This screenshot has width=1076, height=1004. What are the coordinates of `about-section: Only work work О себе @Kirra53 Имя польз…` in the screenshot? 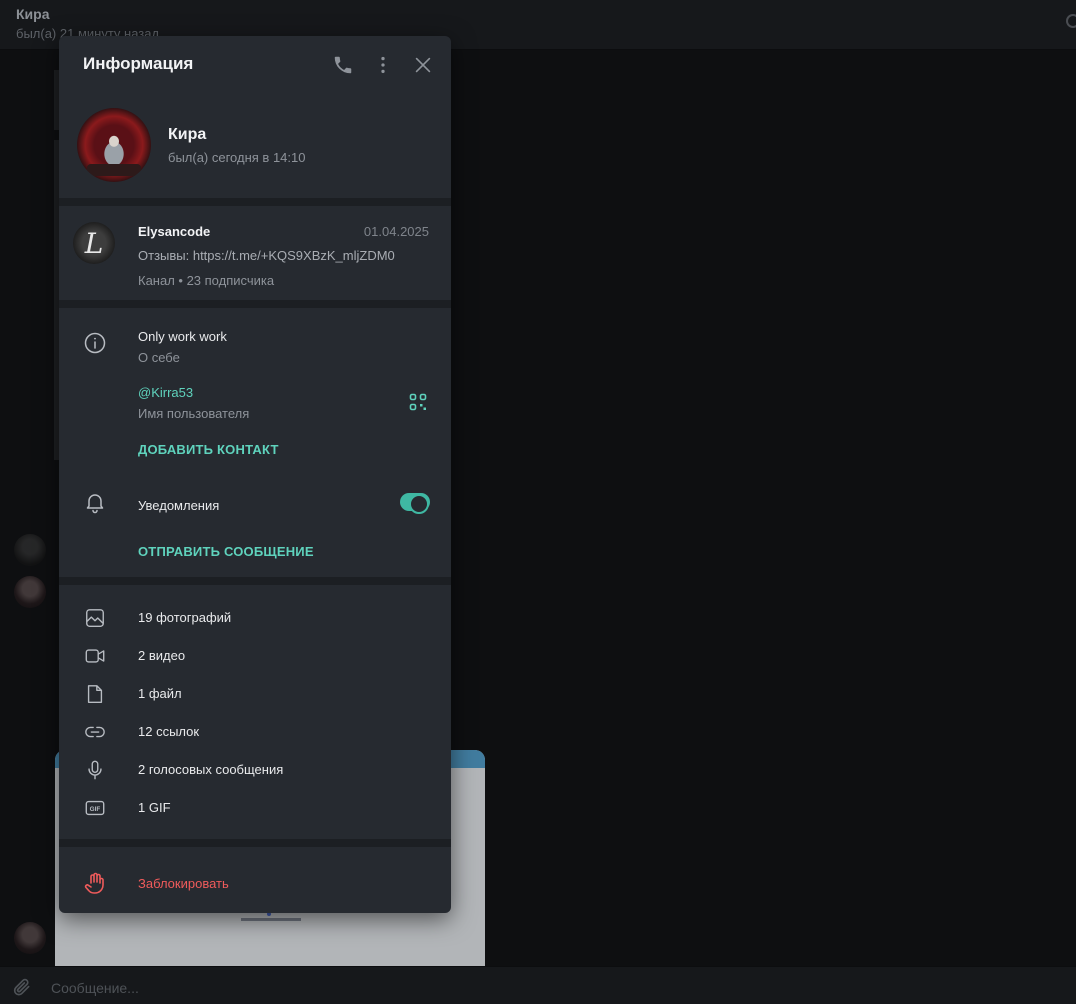 It's located at (255, 442).